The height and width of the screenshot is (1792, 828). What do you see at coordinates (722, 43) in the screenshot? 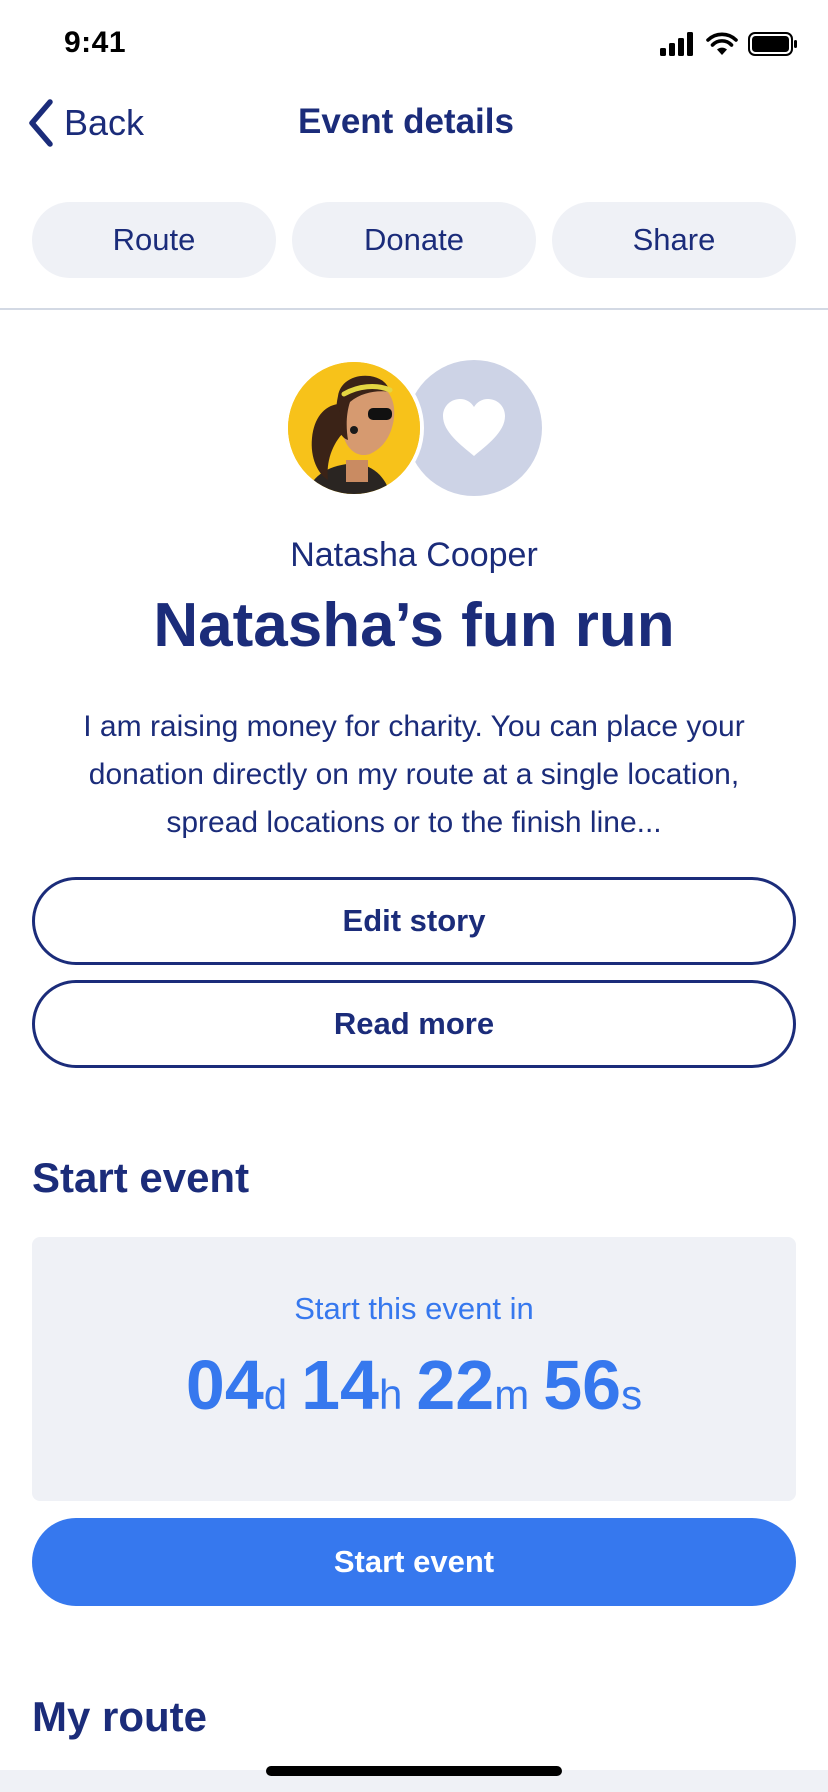
I see `wifi-icon` at bounding box center [722, 43].